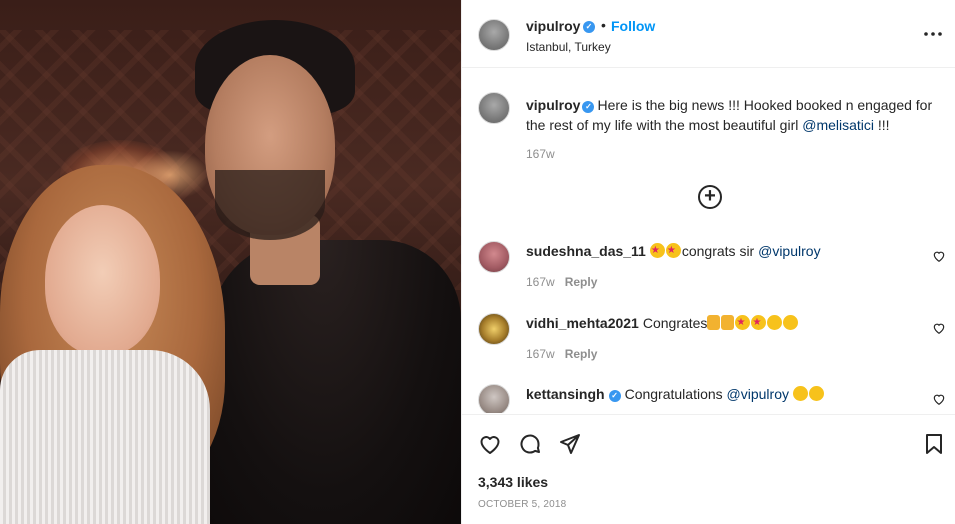  Describe the element at coordinates (102, 280) in the screenshot. I see `woman-face` at that location.